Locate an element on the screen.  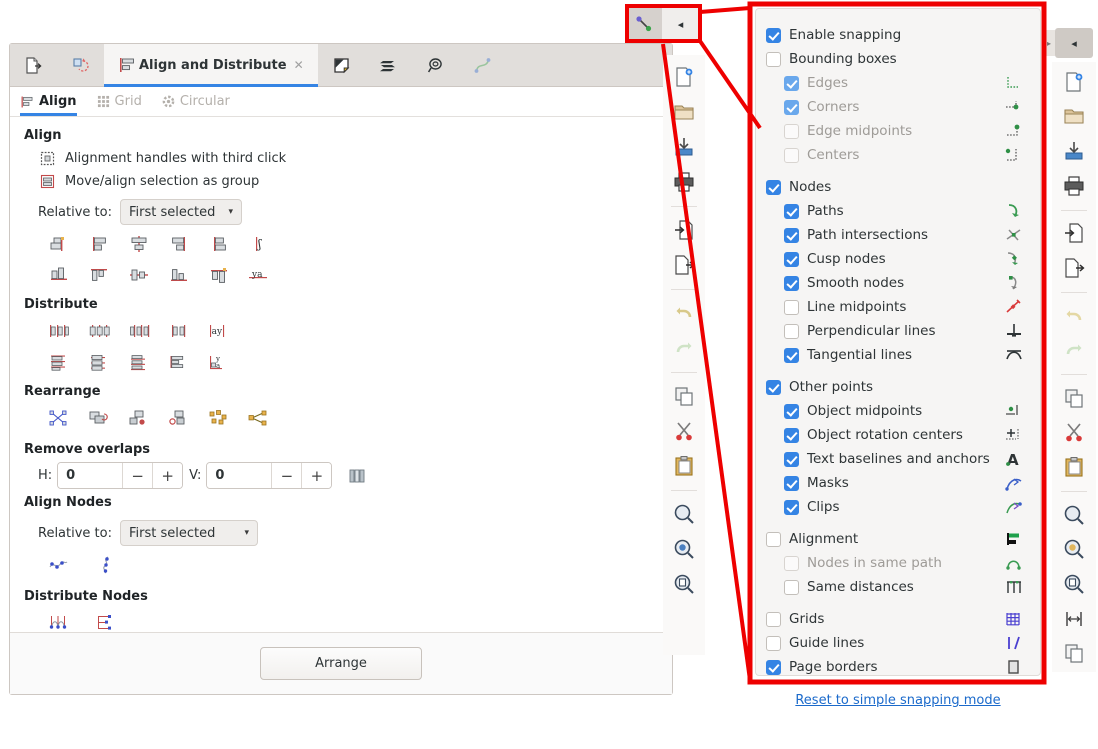
snap-rotation-centers-row: Object rotation centers is located at coordinates (898, 435).